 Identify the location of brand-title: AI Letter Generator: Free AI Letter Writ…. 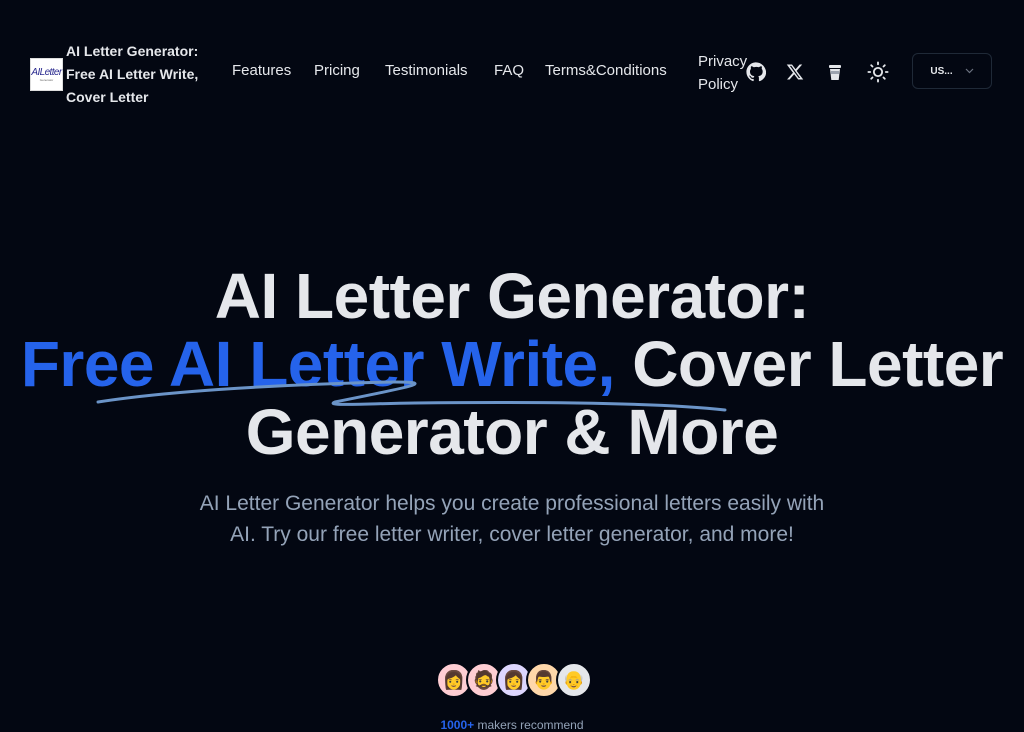
(132, 74).